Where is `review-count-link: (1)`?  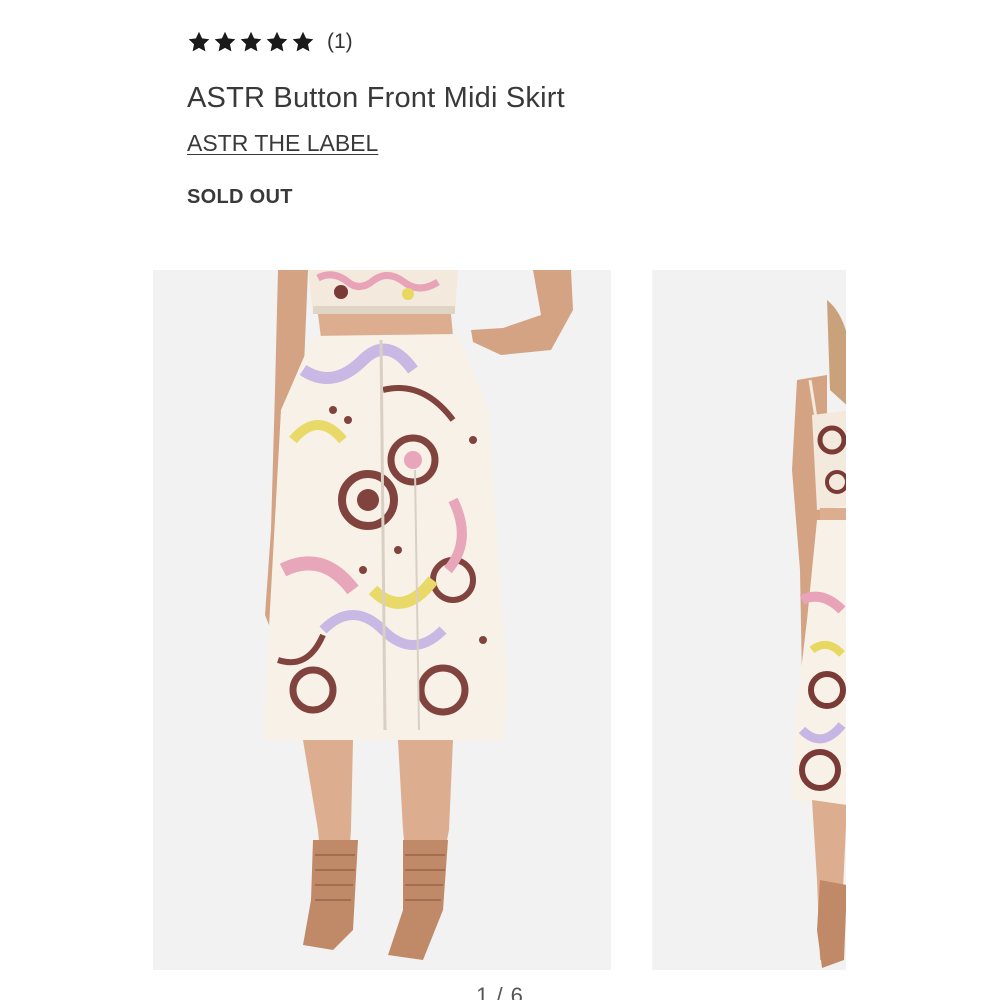 review-count-link: (1) is located at coordinates (340, 42).